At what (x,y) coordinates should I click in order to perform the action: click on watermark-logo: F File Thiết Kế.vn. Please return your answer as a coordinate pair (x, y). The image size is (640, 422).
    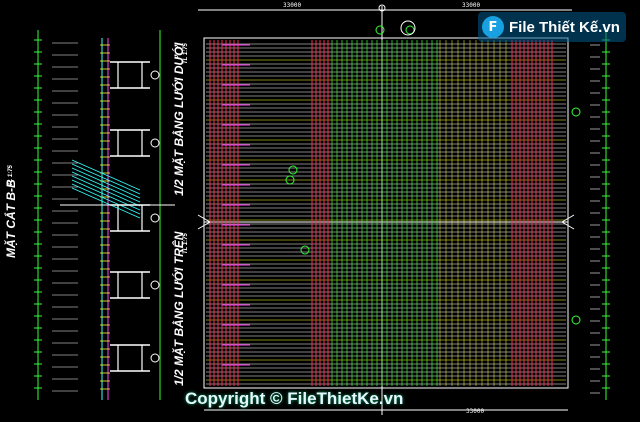
    Looking at the image, I should click on (552, 27).